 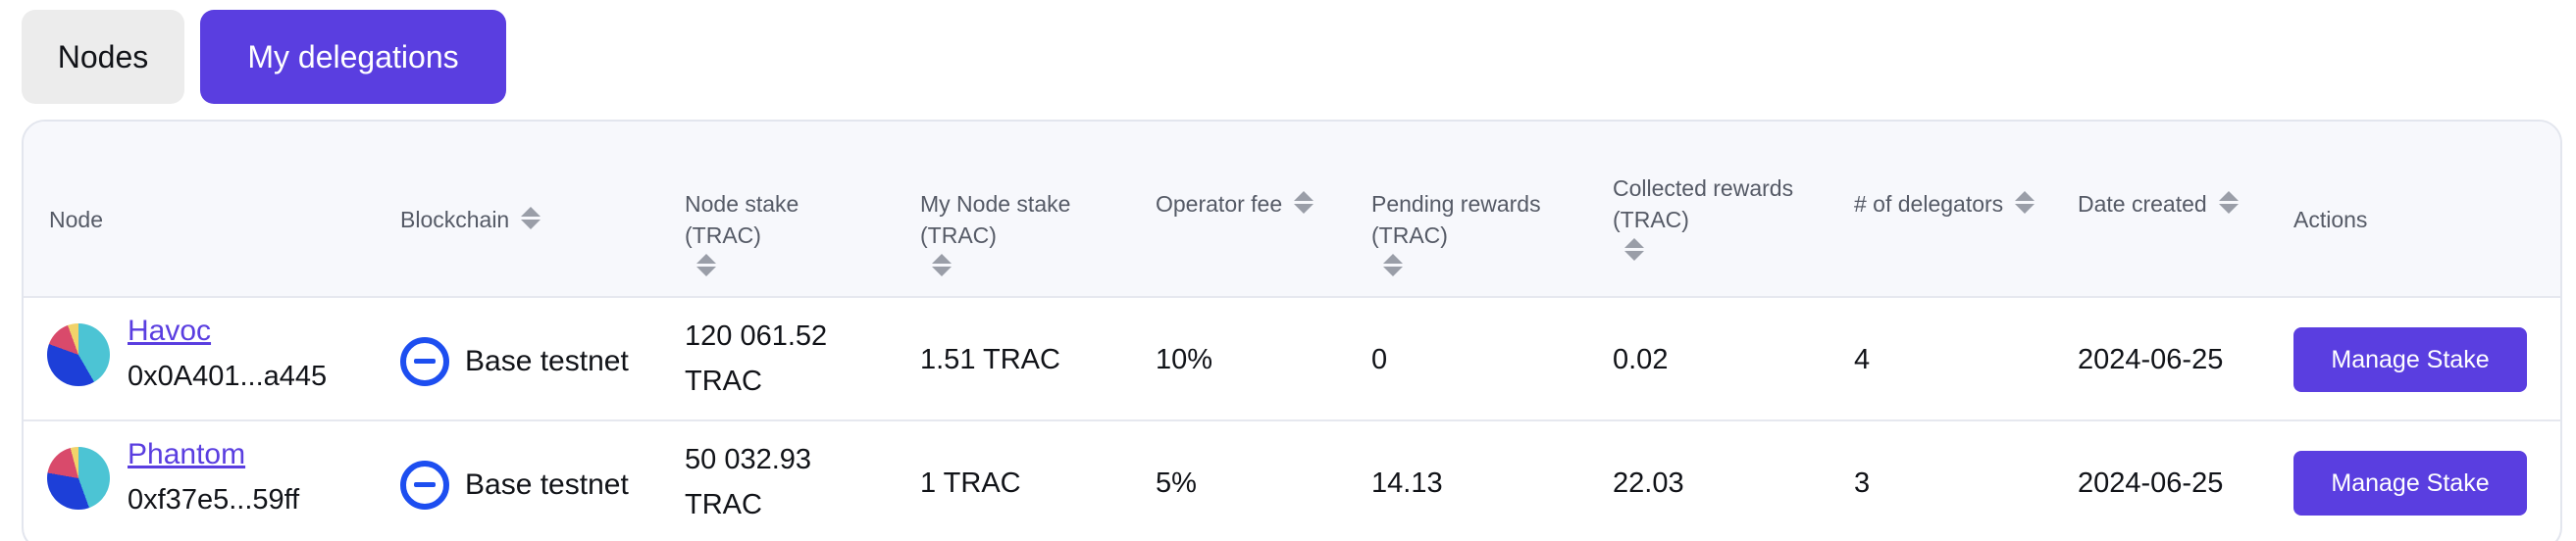 What do you see at coordinates (1641, 360) in the screenshot?
I see `collected-rewards: 0.02` at bounding box center [1641, 360].